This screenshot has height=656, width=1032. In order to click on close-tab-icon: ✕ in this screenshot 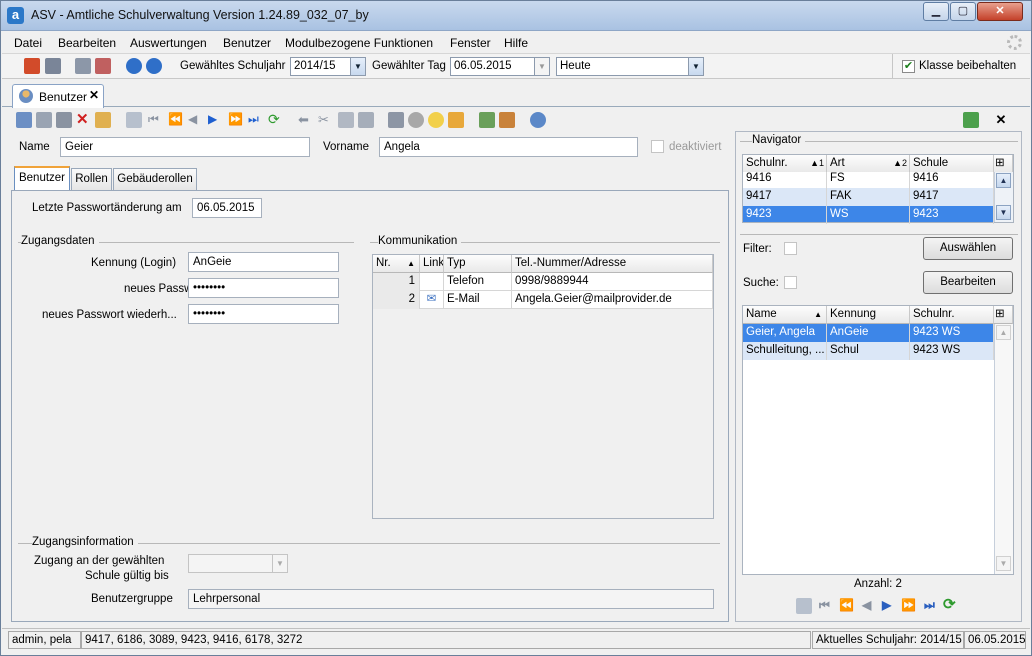, I will do `click(94, 95)`.